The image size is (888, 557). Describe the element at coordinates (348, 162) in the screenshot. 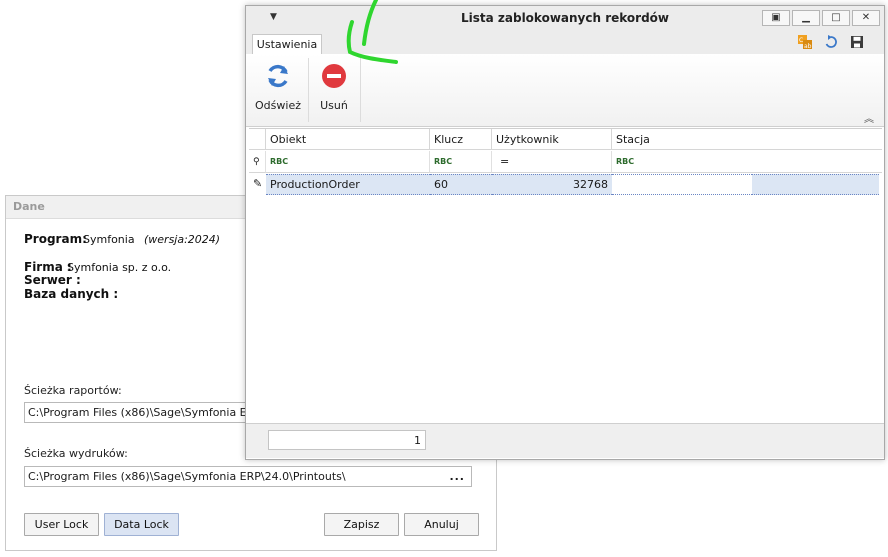

I see `filter-obiekt: RBC` at that location.